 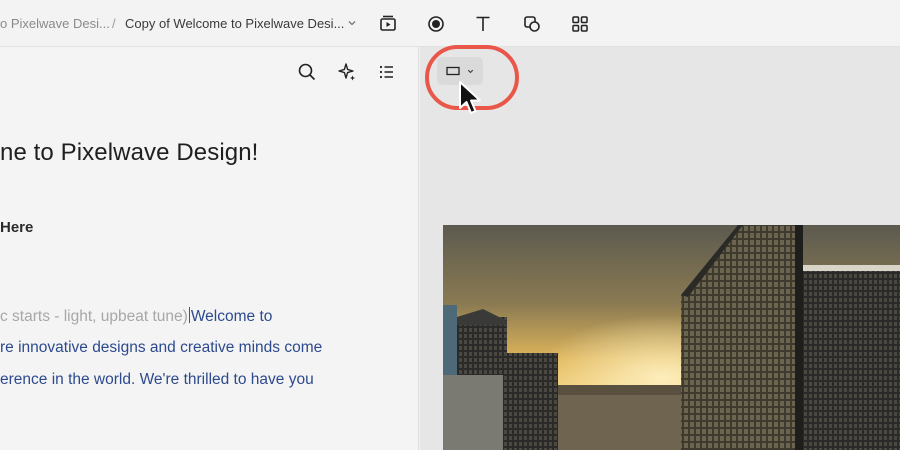 I want to click on mouse-pointer-icon, so click(x=470, y=97).